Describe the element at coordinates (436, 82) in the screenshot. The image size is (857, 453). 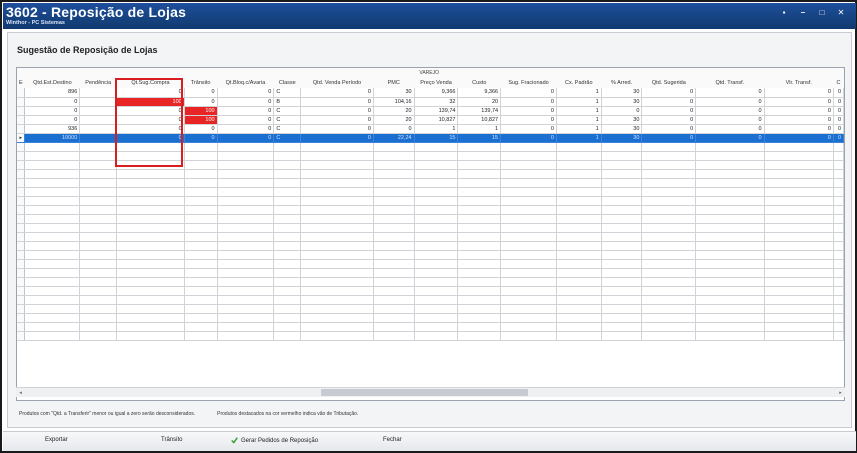
I see `column-header: Preço Venda` at that location.